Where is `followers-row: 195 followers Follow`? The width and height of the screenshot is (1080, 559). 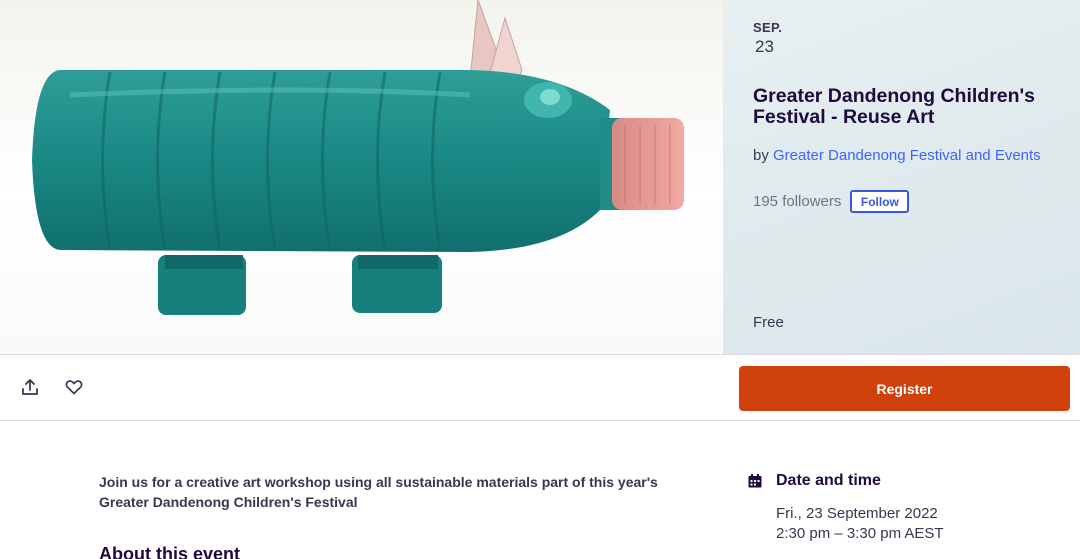 followers-row: 195 followers Follow is located at coordinates (831, 201).